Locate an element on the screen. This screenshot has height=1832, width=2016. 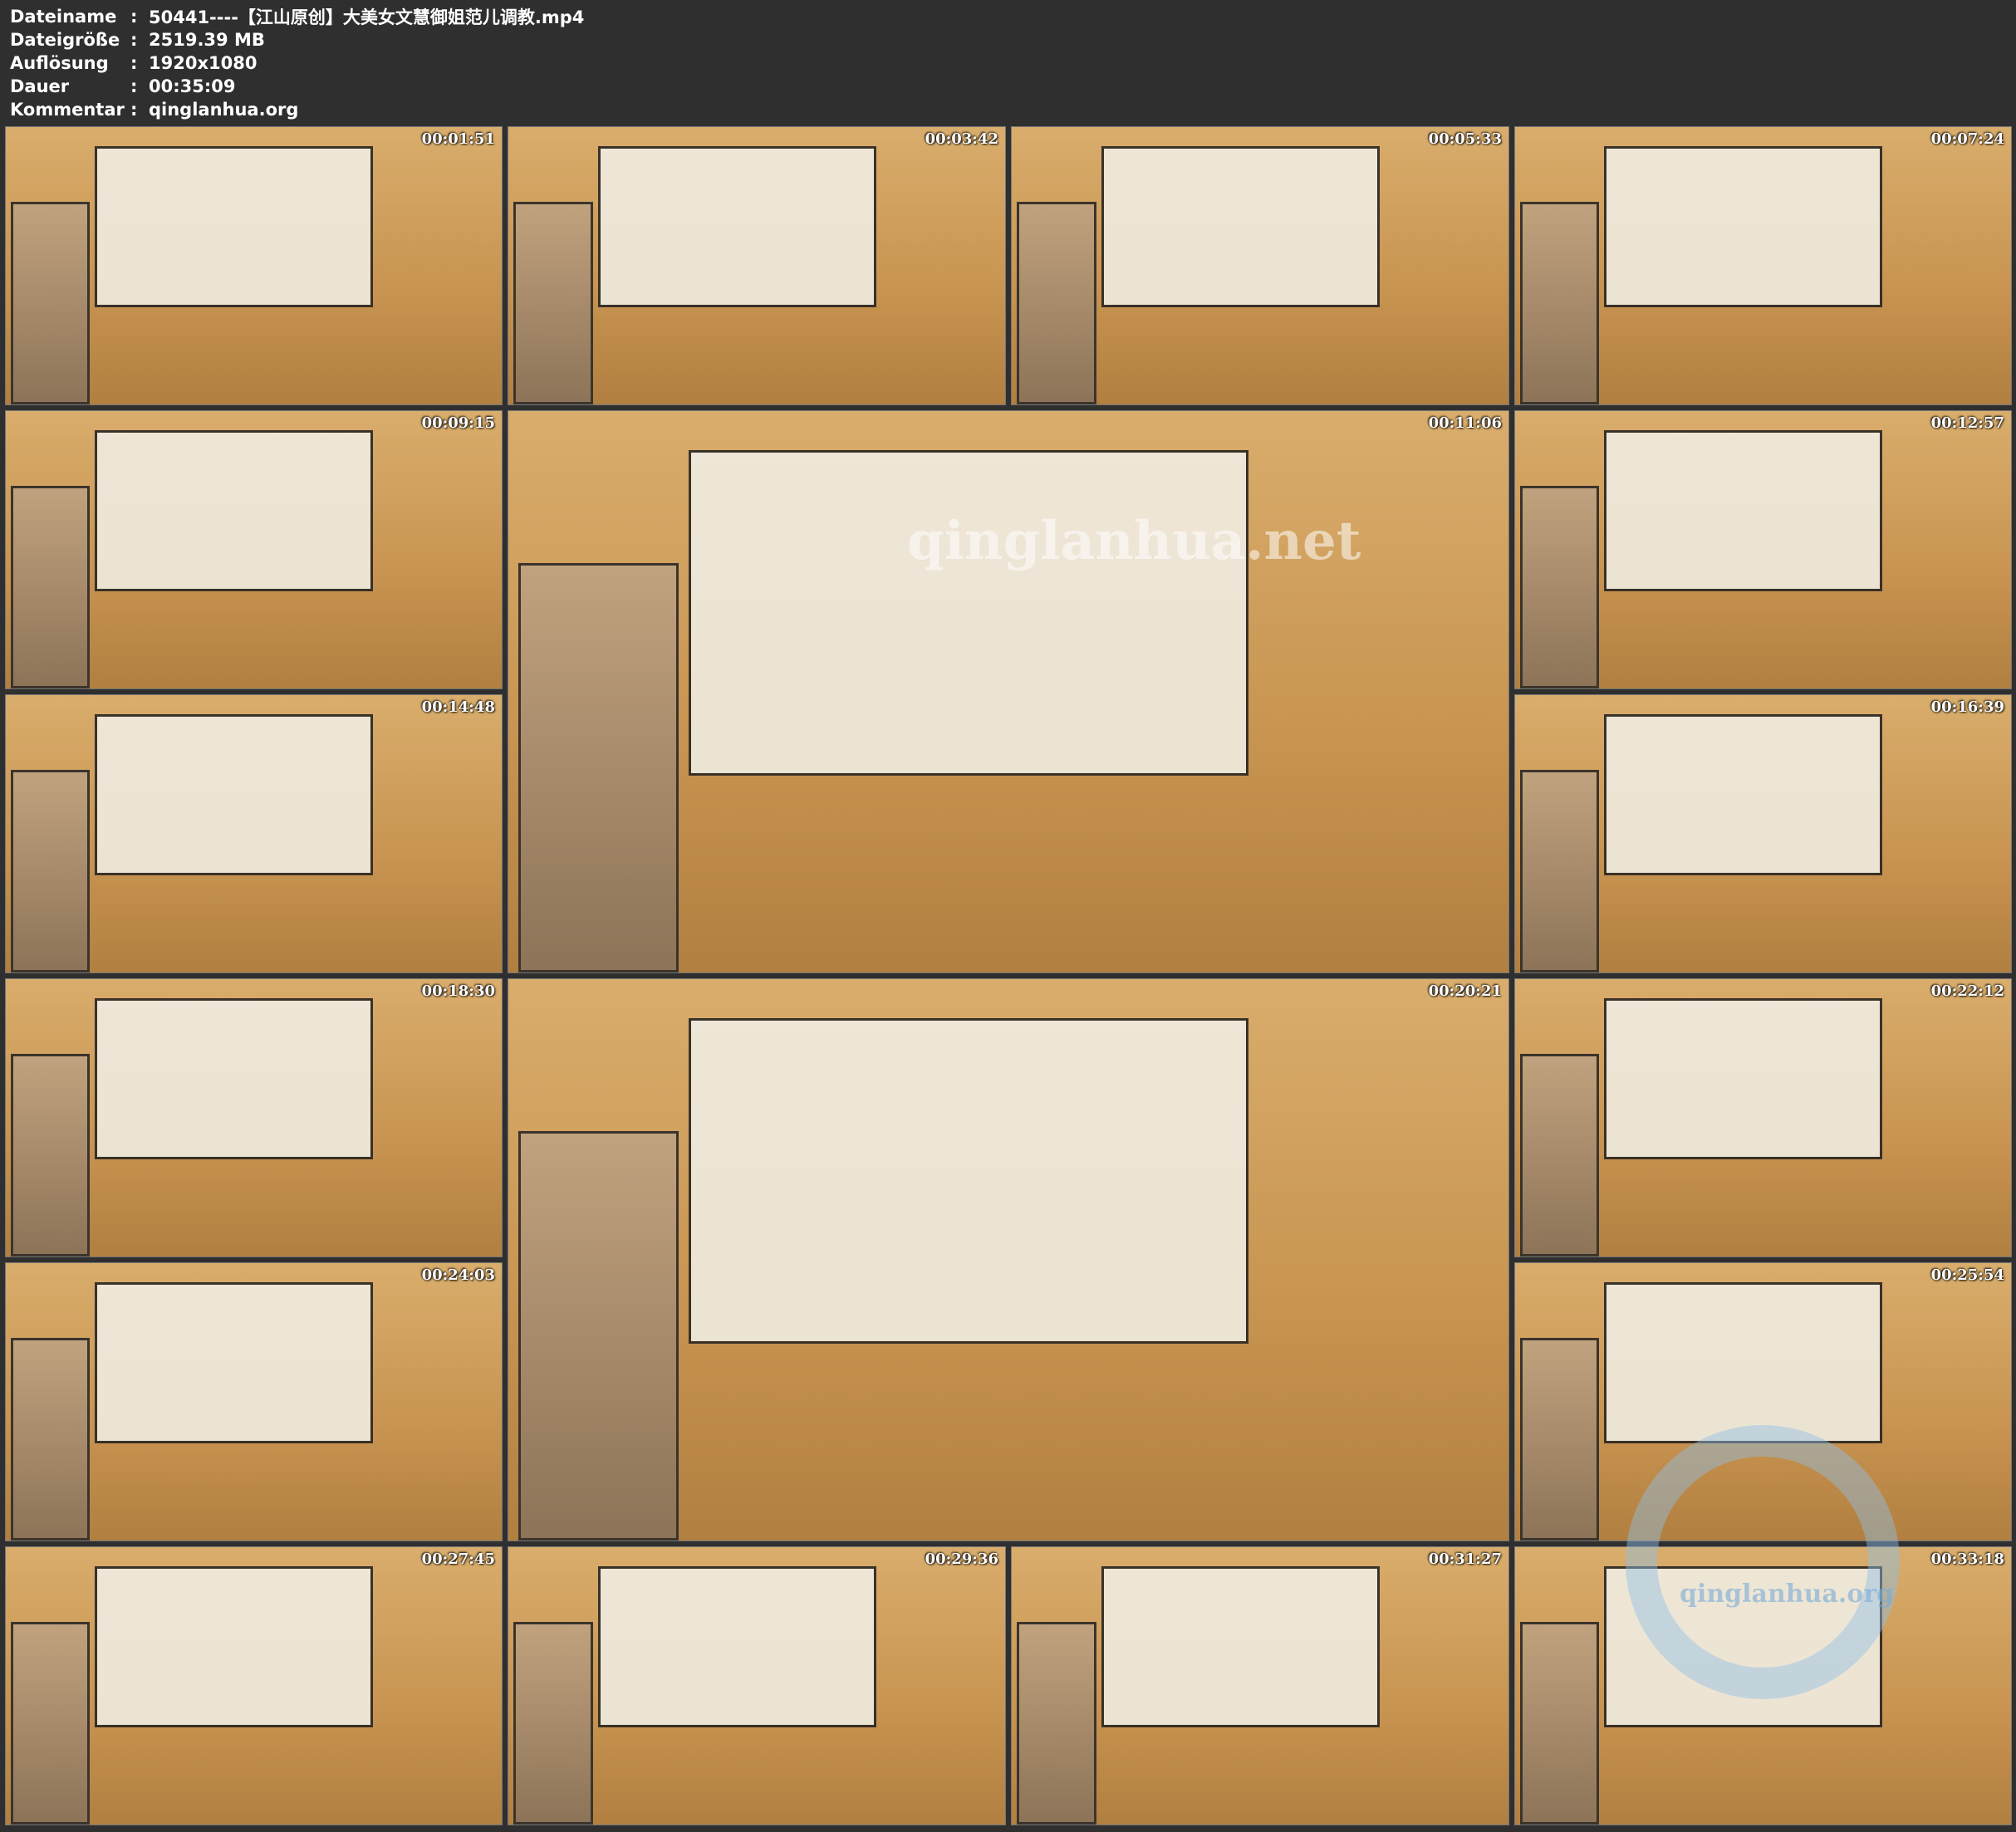
info-label: Dauer is located at coordinates (40, 86).